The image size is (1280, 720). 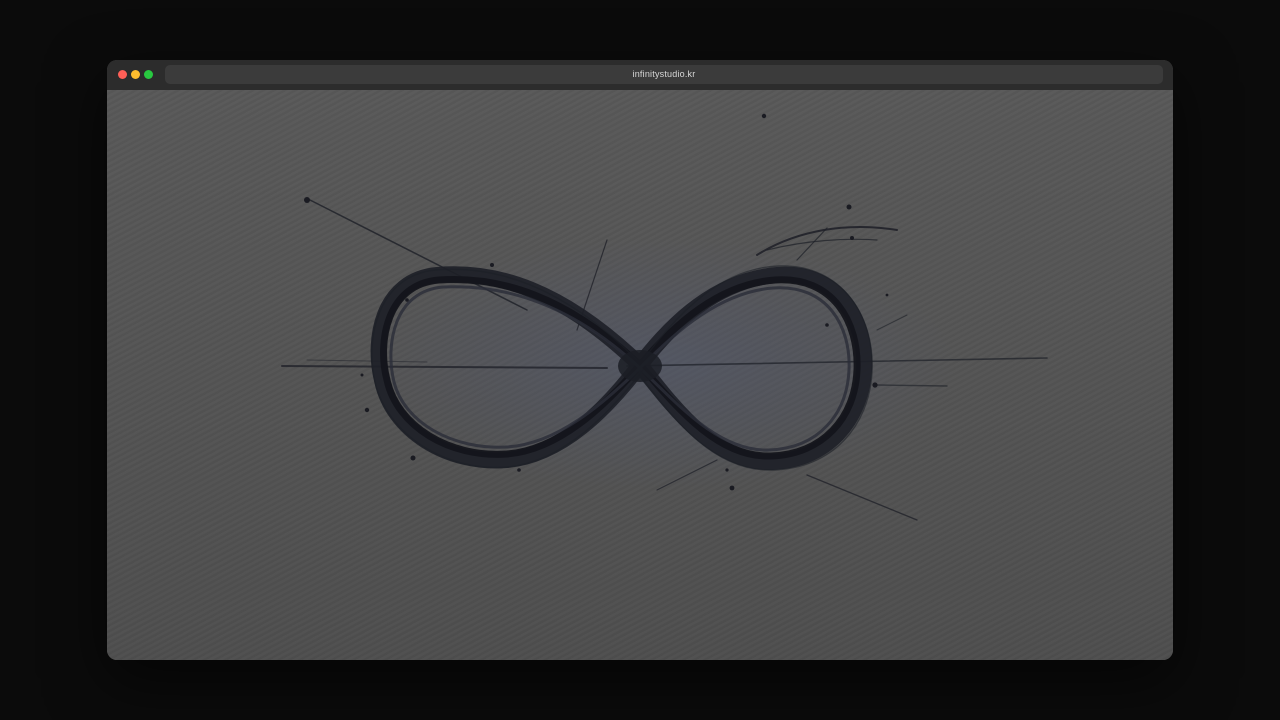 I want to click on address-bar: infinitystudio.kr, so click(x=664, y=74).